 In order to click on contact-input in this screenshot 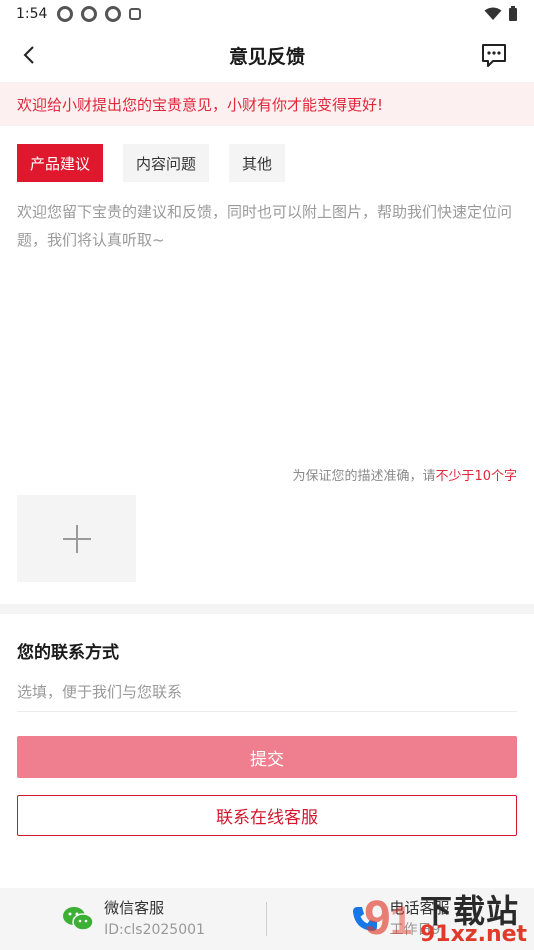, I will do `click(267, 692)`.